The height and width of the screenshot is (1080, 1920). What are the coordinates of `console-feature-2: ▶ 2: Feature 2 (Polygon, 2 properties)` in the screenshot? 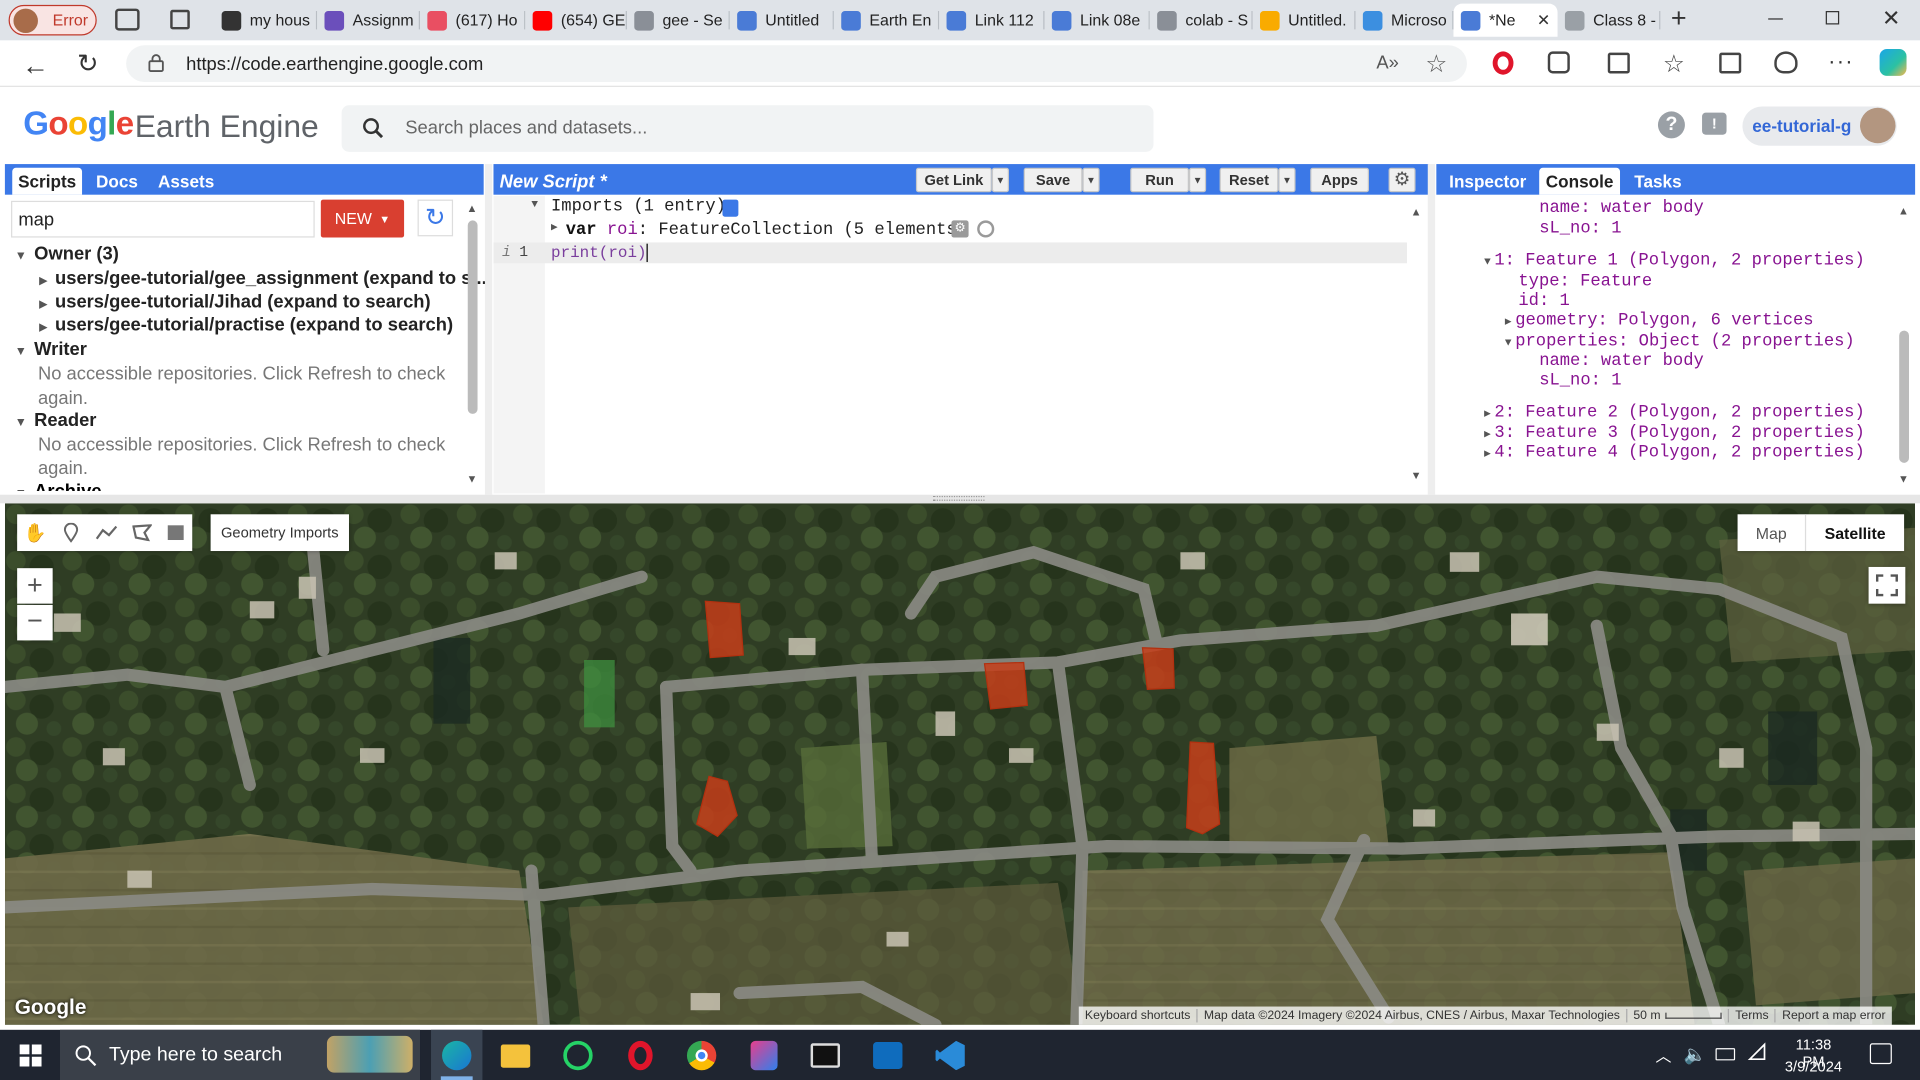 It's located at (1674, 413).